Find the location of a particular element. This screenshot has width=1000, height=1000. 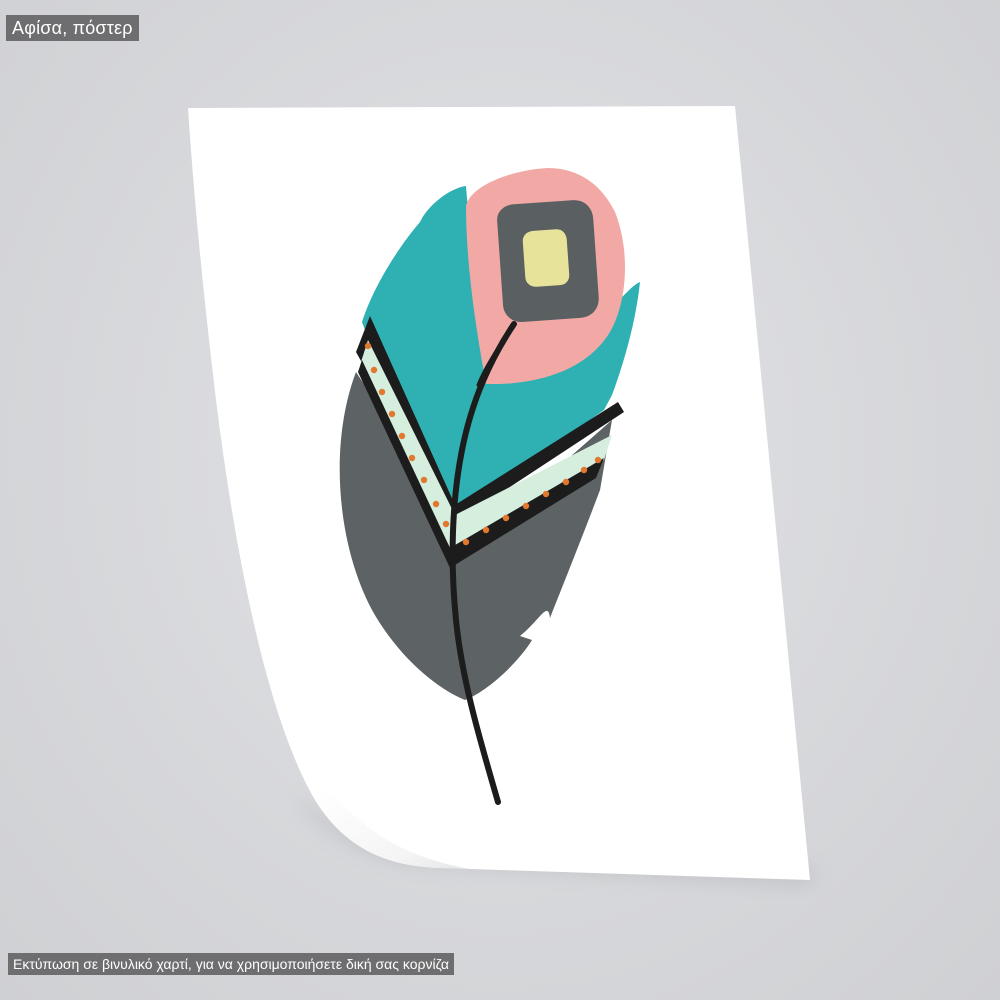

feather-eye-center is located at coordinates (546, 258).